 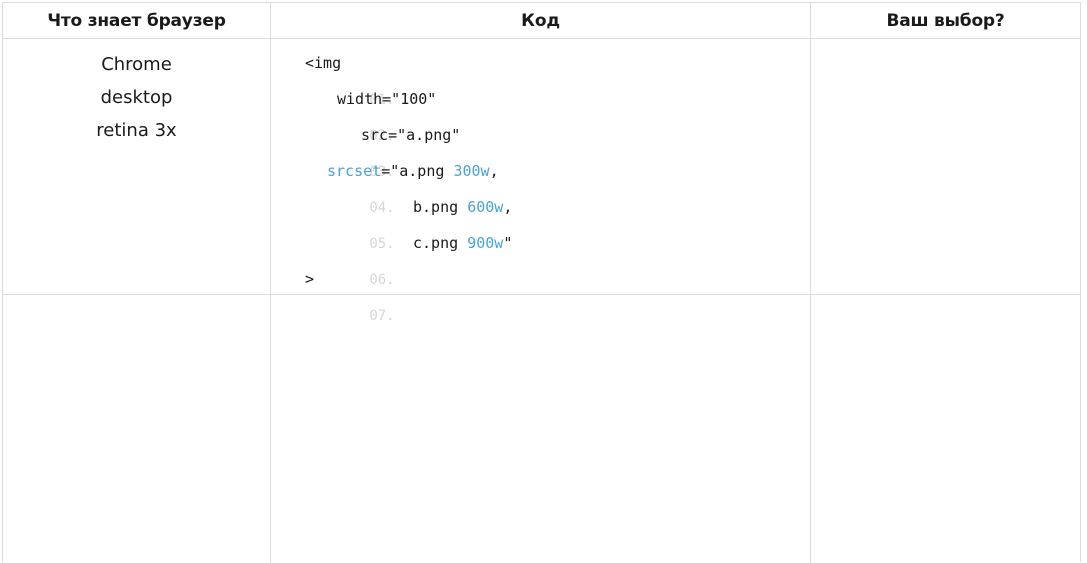 I want to click on code-text: >, so click(x=310, y=279).